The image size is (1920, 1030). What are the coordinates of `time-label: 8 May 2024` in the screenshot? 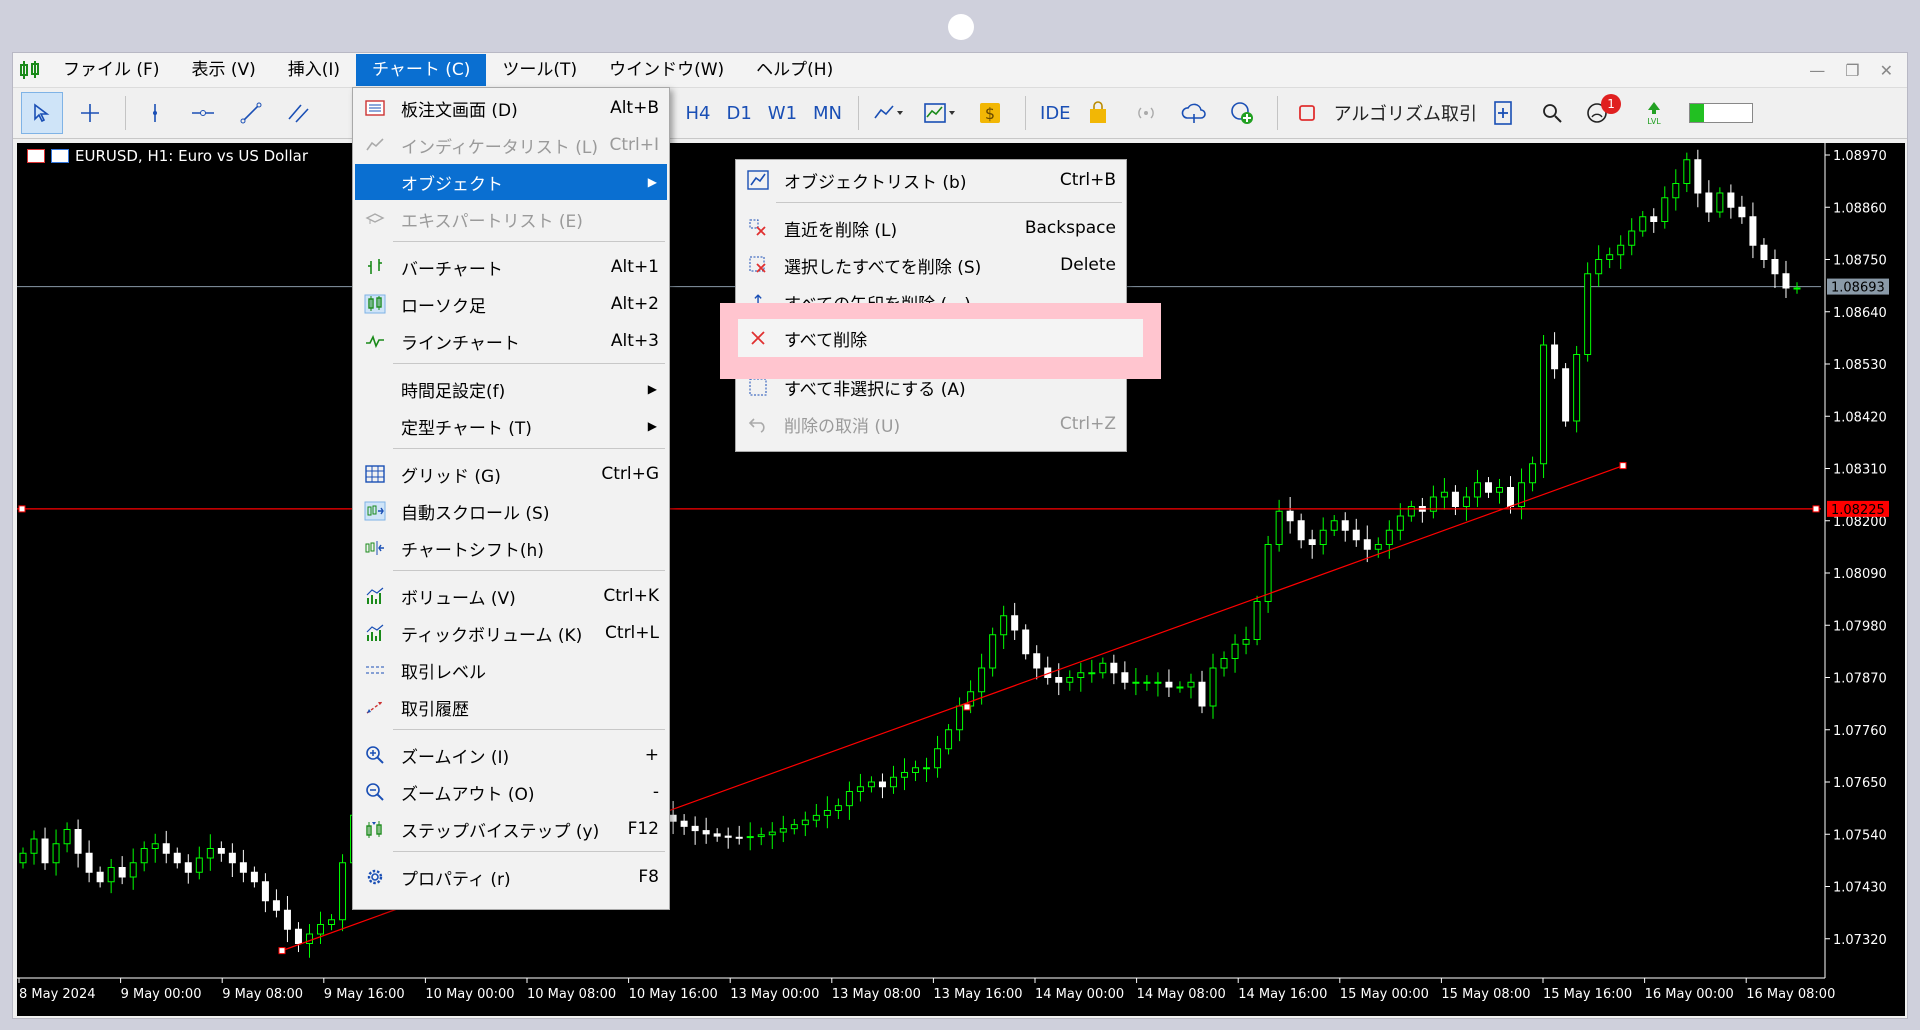 It's located at (57, 994).